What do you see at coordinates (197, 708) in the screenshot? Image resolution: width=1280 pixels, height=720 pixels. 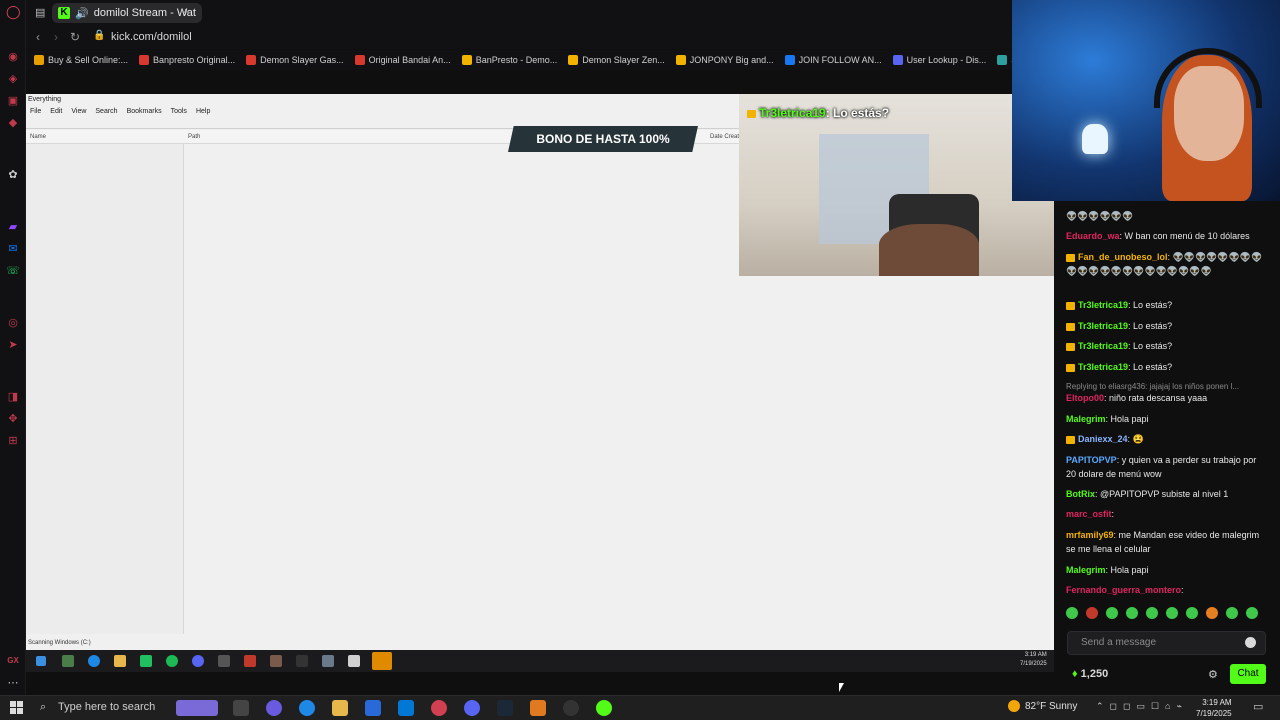 I see `search-highlight-icon` at bounding box center [197, 708].